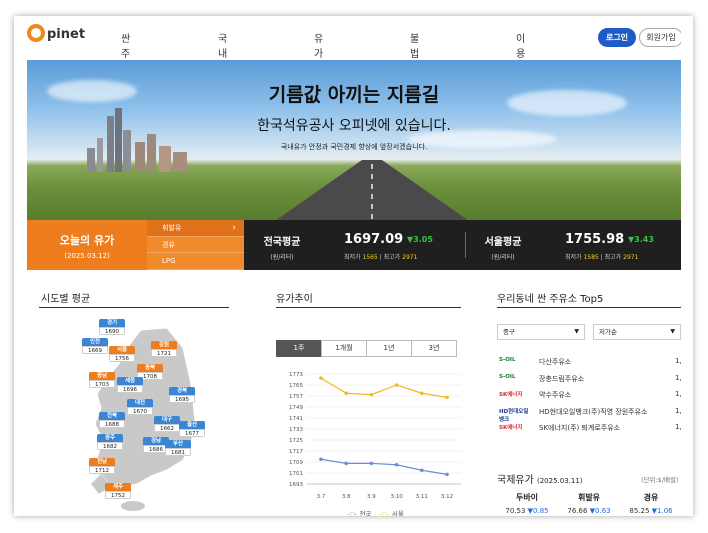 Image resolution: width=708 pixels, height=533 pixels. I want to click on fuel-tabs: 휘발유 › 경유 LPG, so click(195, 245).